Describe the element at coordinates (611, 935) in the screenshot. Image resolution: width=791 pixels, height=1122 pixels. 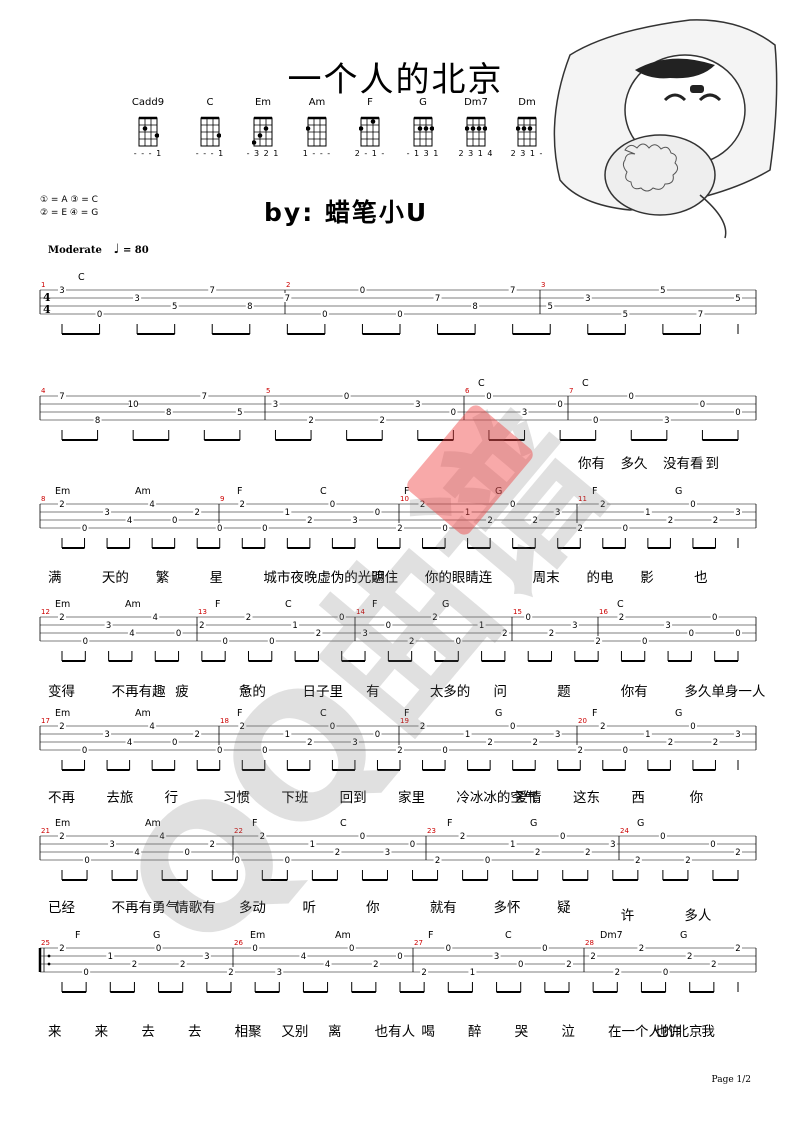
I see `chord-label: Dm7` at that location.